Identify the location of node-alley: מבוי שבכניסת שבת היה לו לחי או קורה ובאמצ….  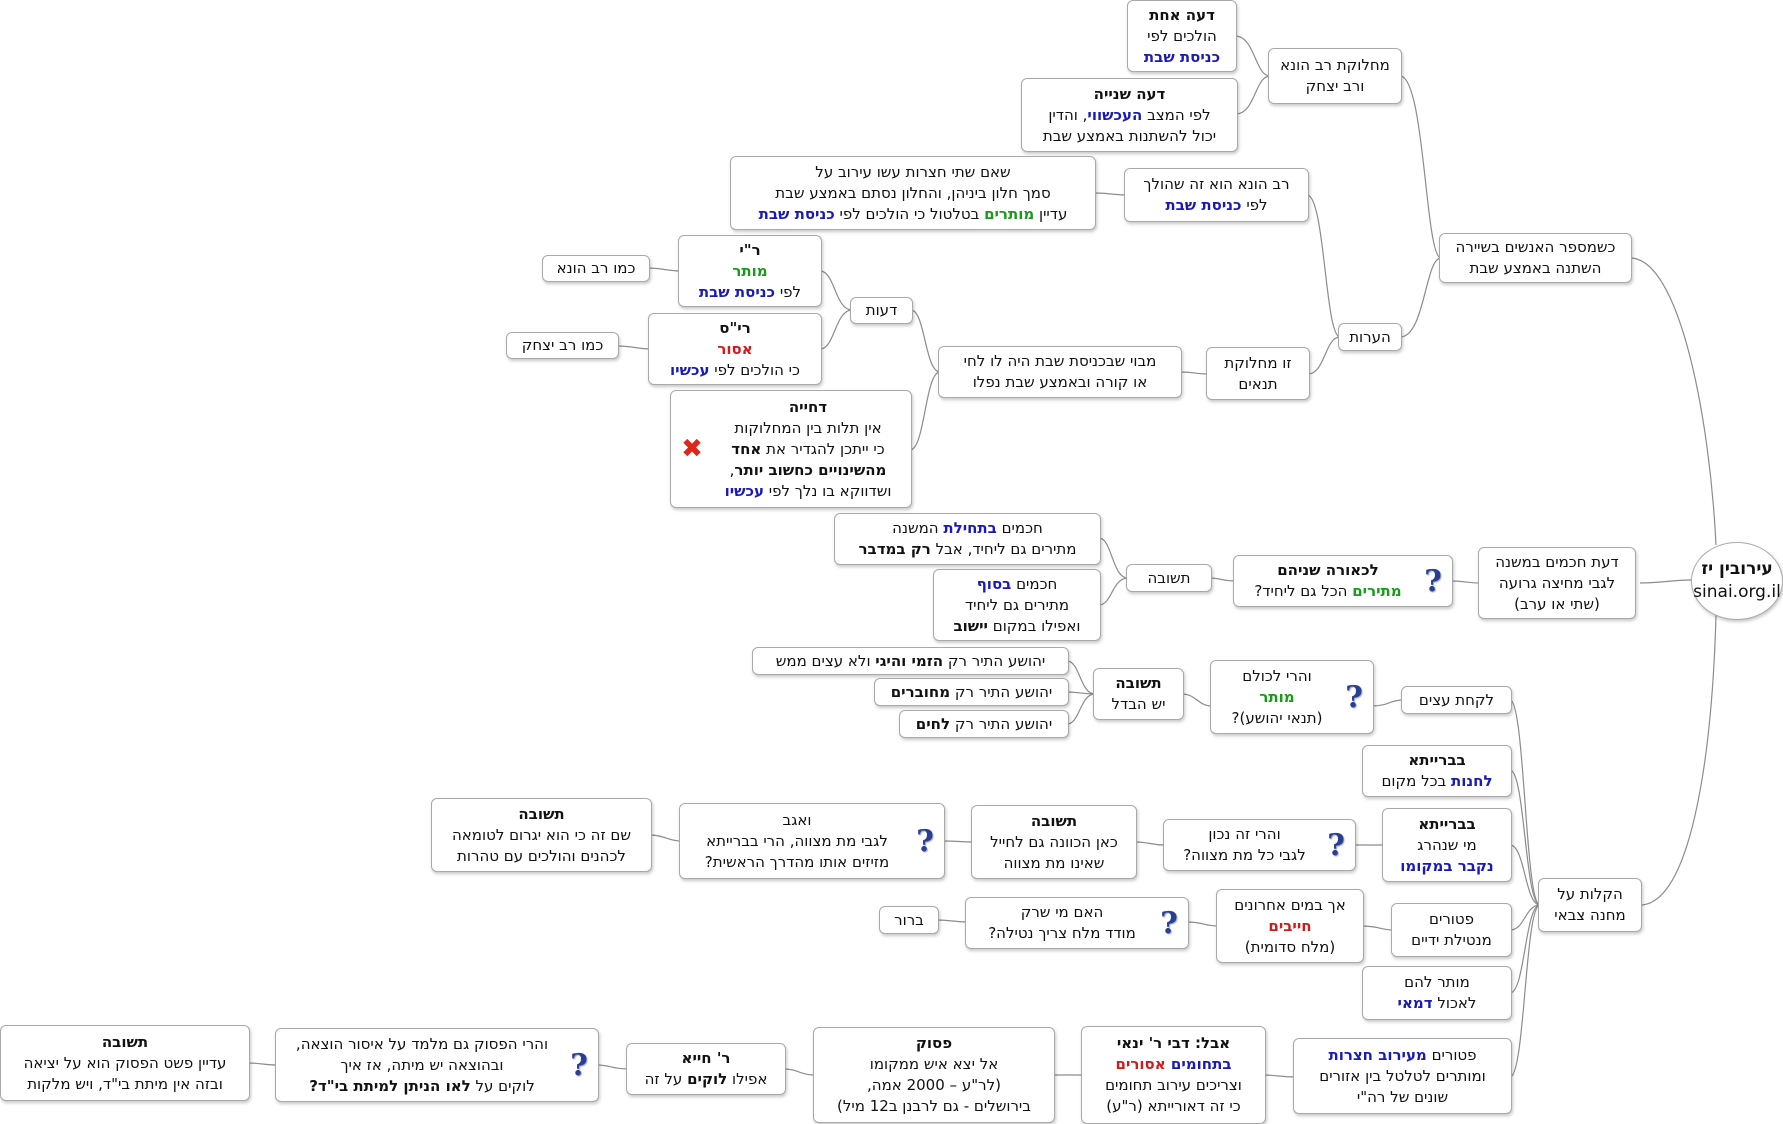
(1060, 372).